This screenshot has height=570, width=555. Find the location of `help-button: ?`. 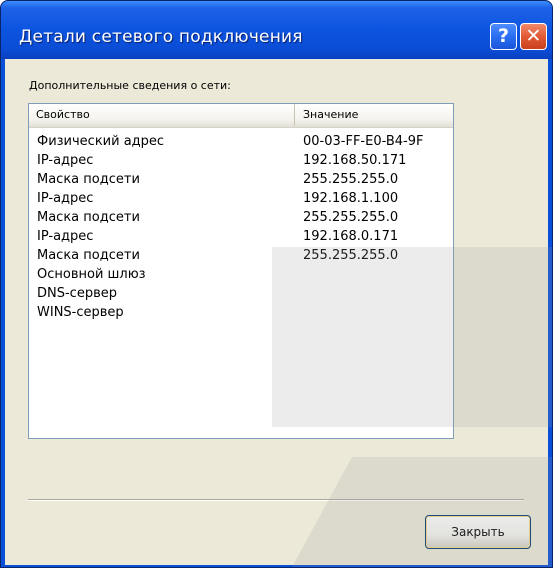

help-button: ? is located at coordinates (503, 36).